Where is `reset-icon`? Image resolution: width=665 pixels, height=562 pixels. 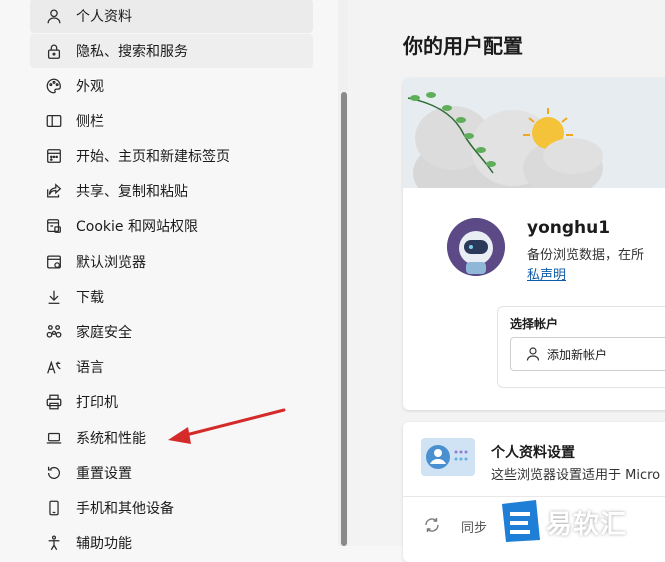 reset-icon is located at coordinates (54, 473).